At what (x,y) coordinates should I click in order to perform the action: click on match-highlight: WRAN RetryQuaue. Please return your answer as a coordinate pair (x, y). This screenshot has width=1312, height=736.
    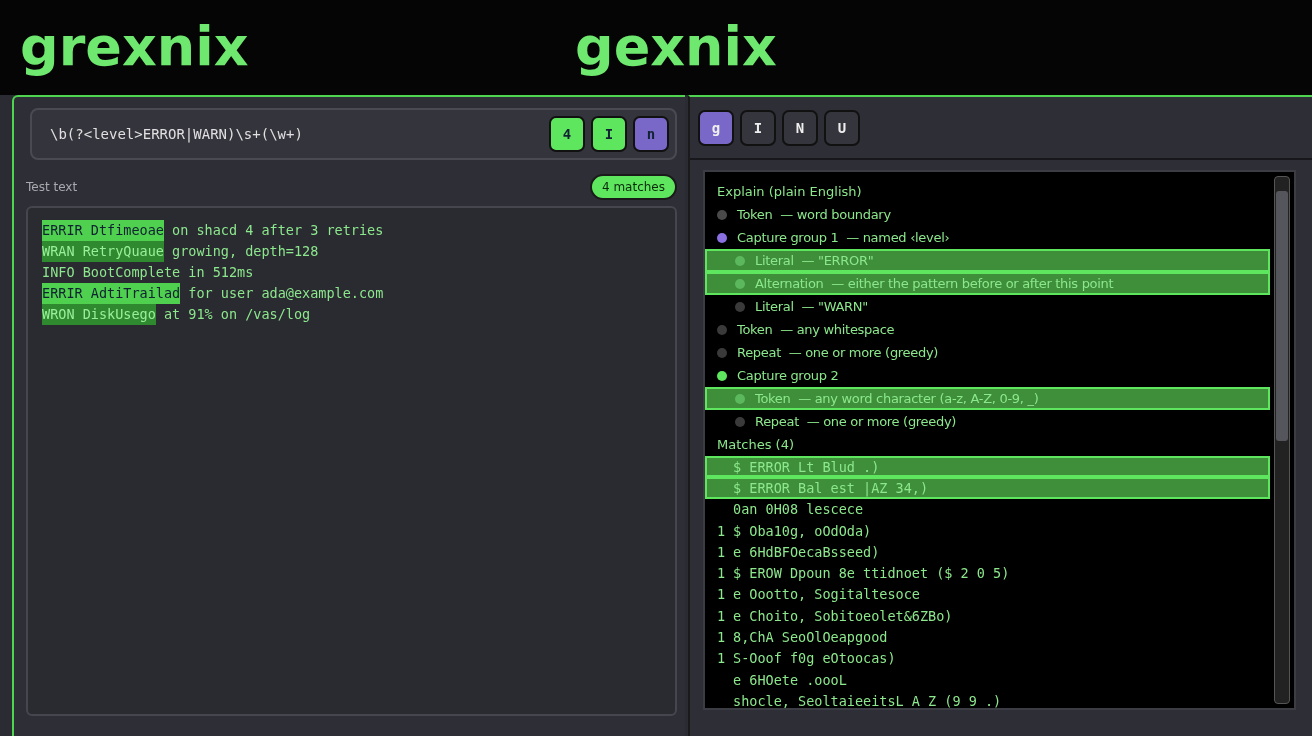
    Looking at the image, I should click on (103, 251).